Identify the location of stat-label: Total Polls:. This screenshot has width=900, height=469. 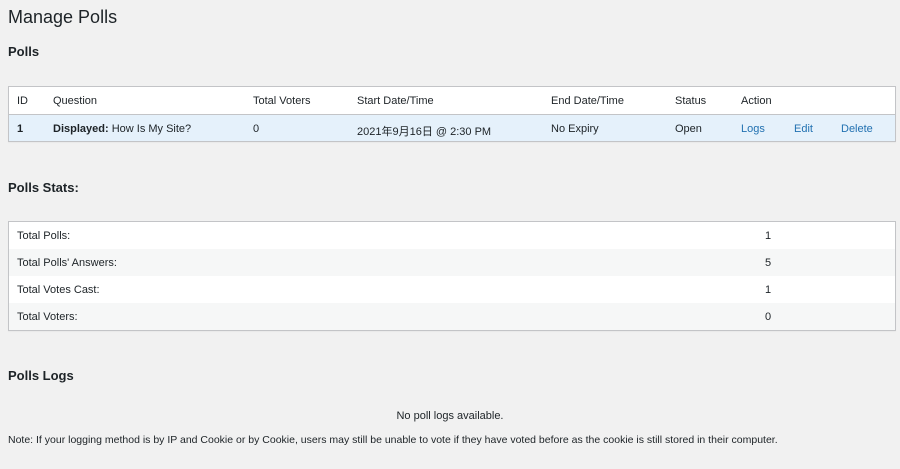
(44, 236).